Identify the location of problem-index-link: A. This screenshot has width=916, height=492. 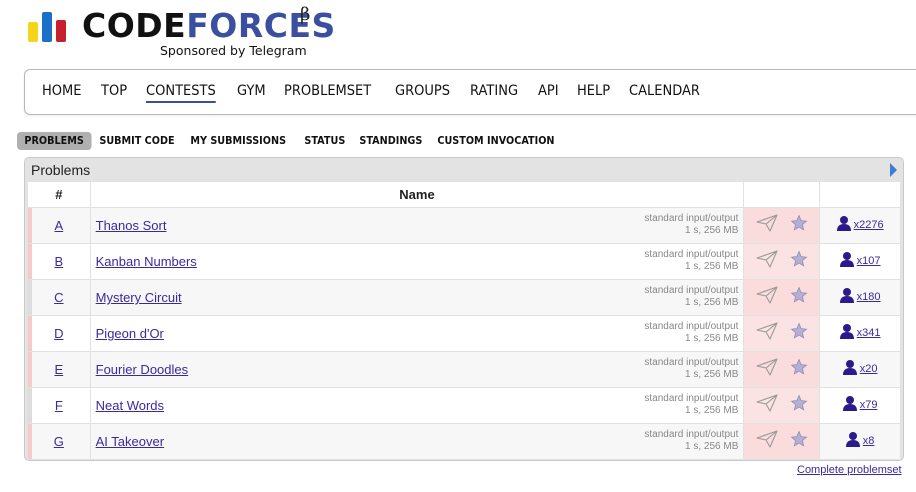
(58, 225).